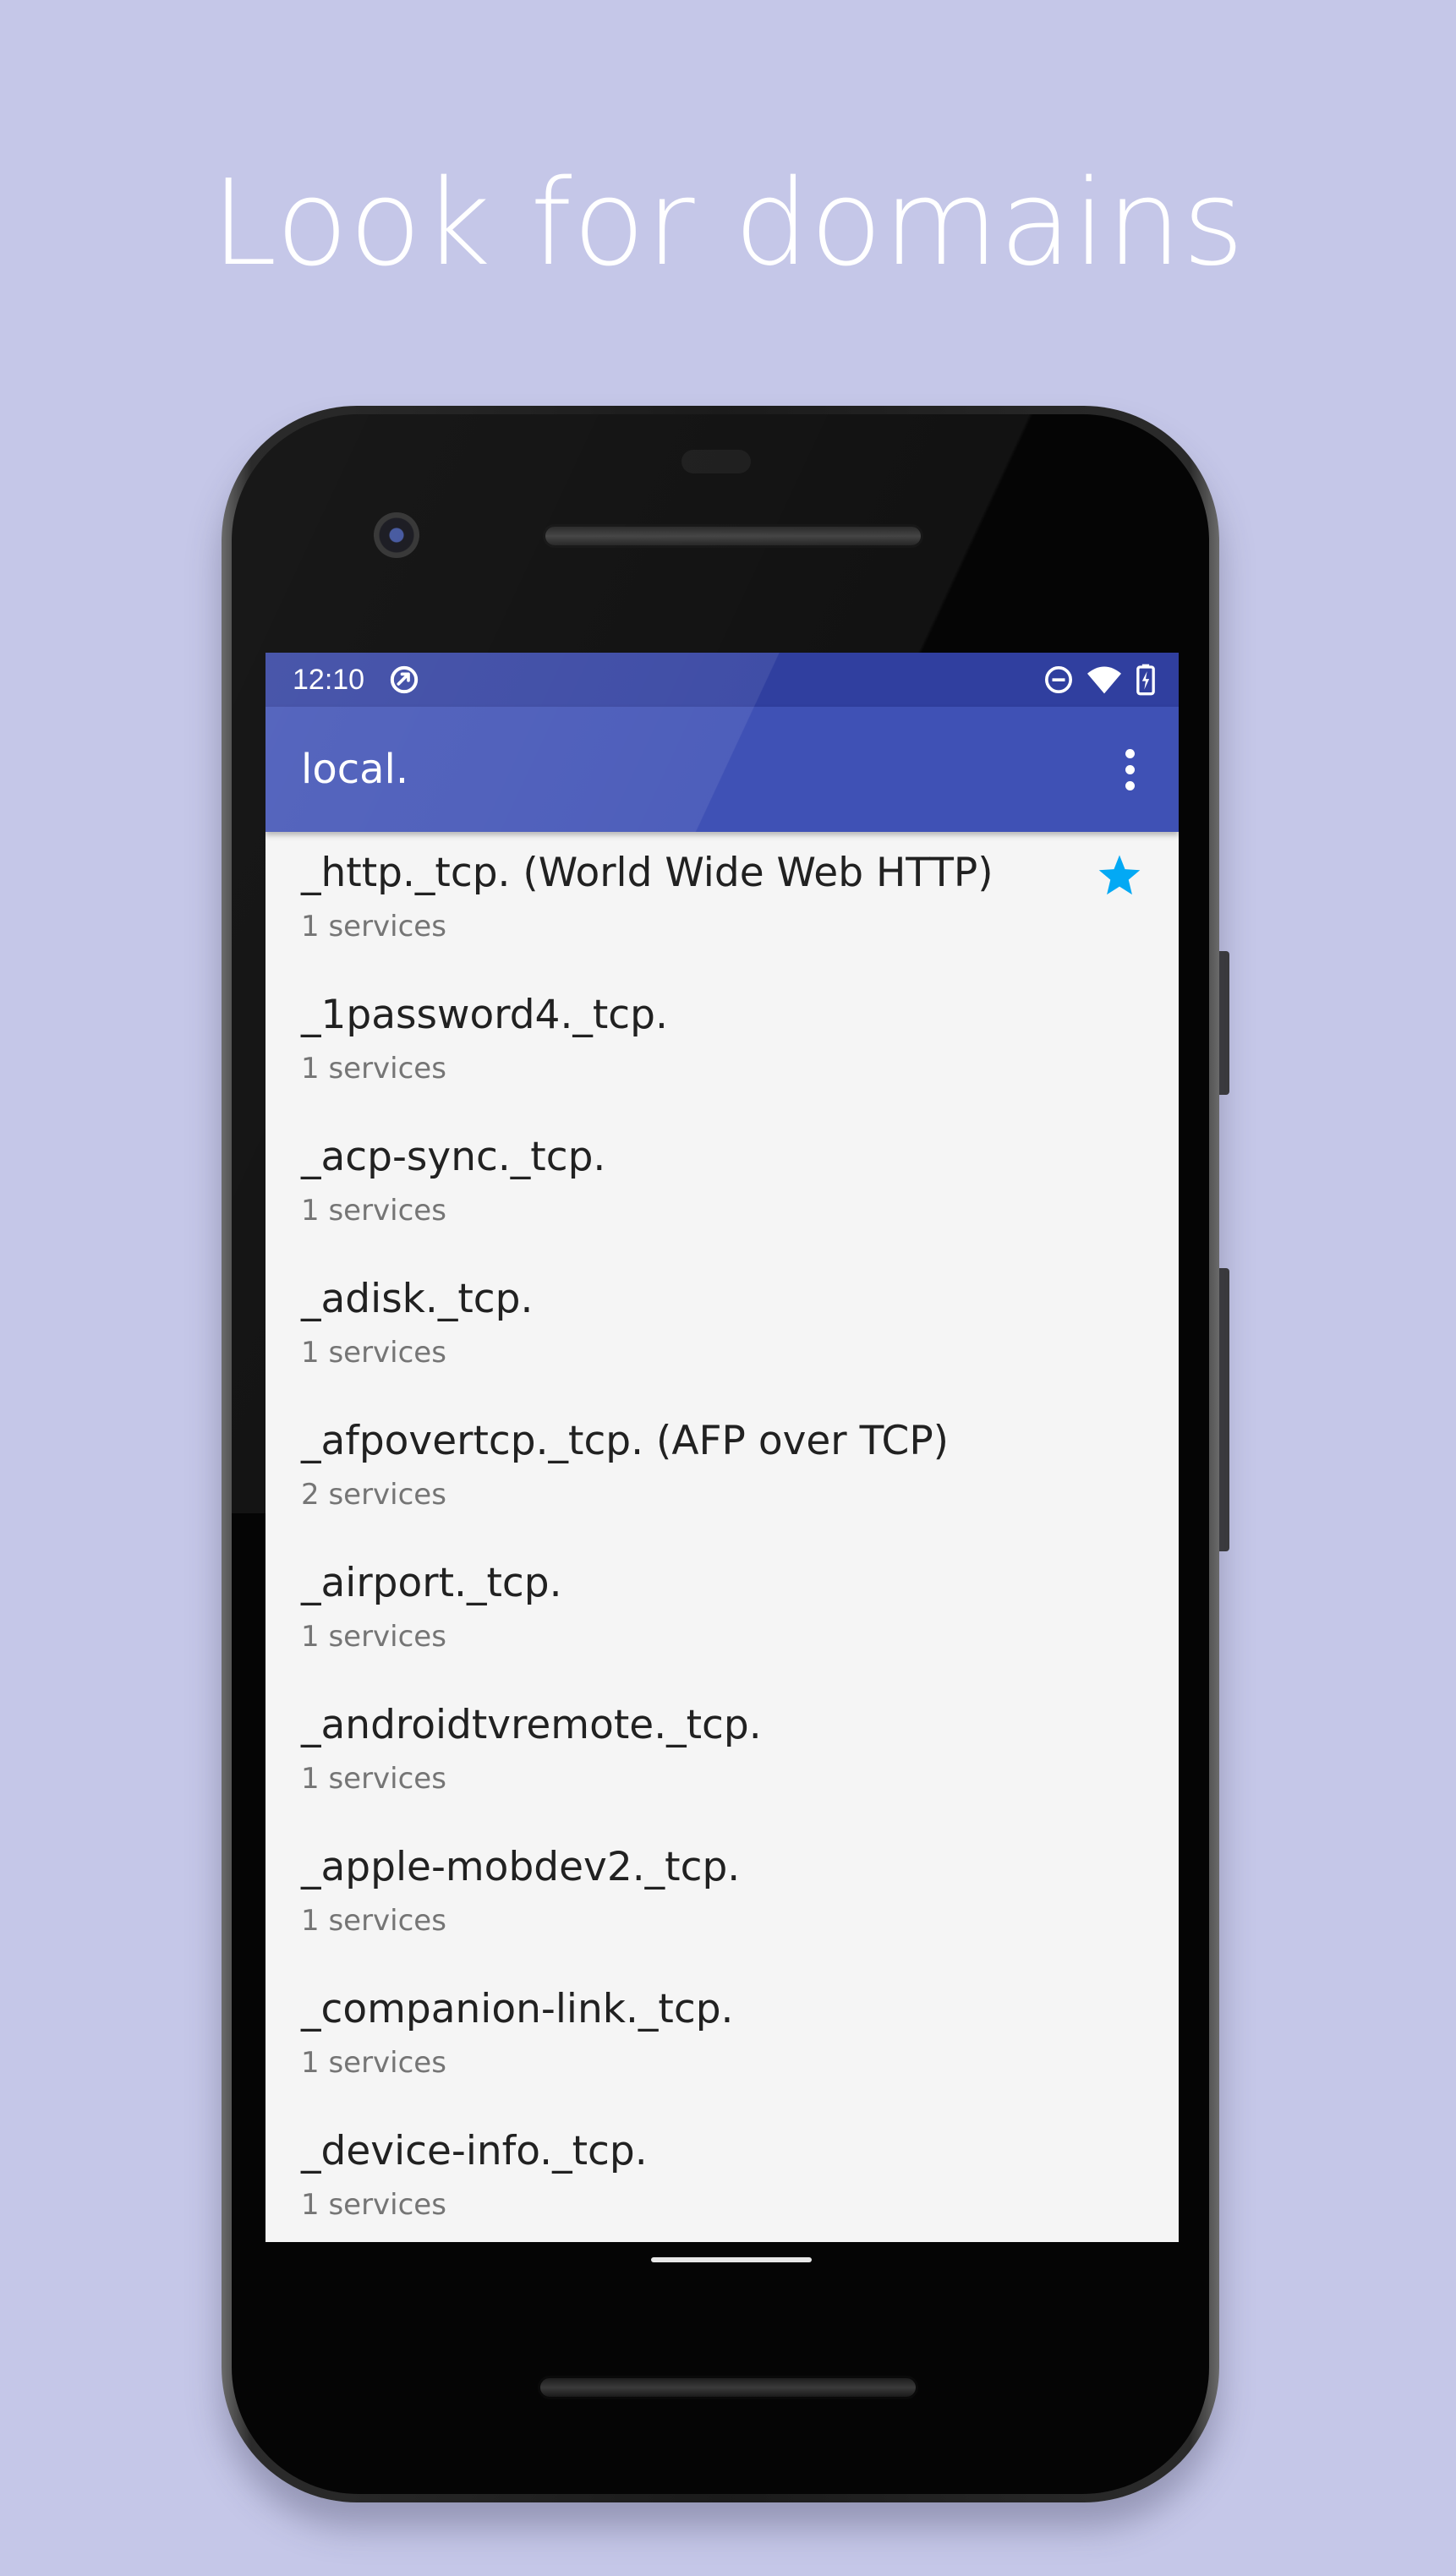 This screenshot has height=2576, width=1456. Describe the element at coordinates (1058, 679) in the screenshot. I see `do-not-disturb-icon` at that location.